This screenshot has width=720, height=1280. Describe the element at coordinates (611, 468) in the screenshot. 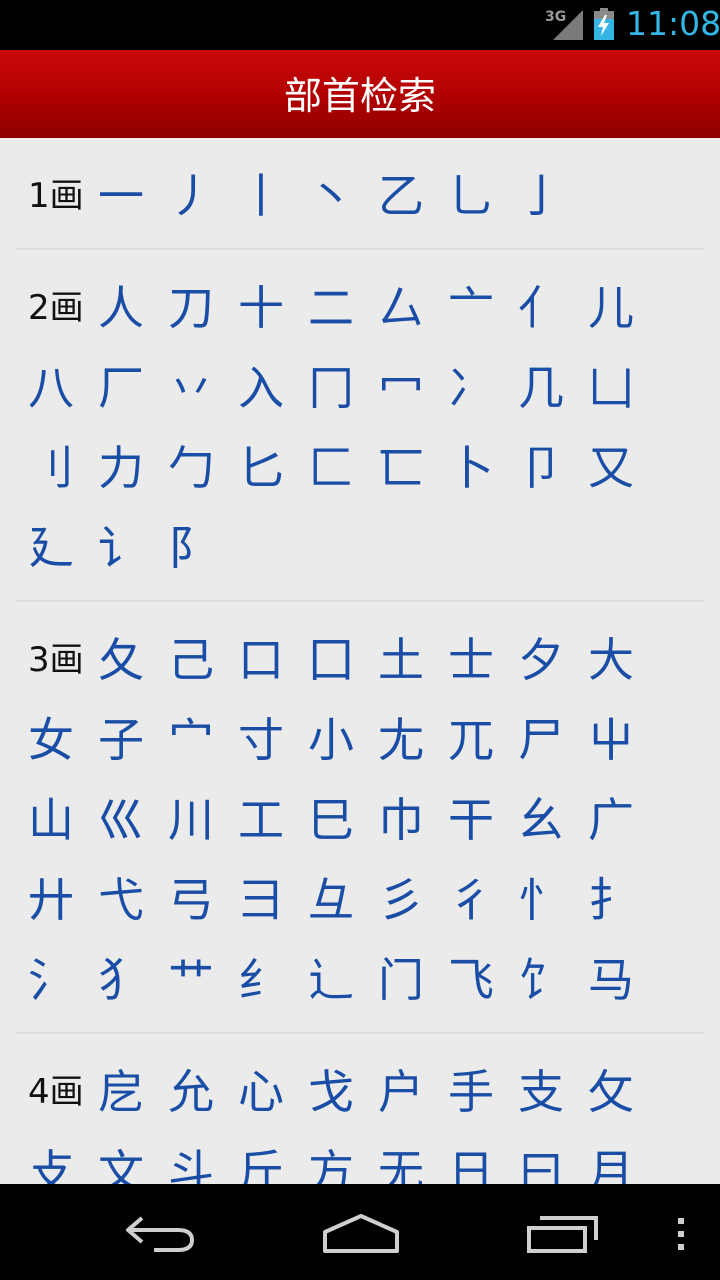

I see `radical-item: 又` at that location.